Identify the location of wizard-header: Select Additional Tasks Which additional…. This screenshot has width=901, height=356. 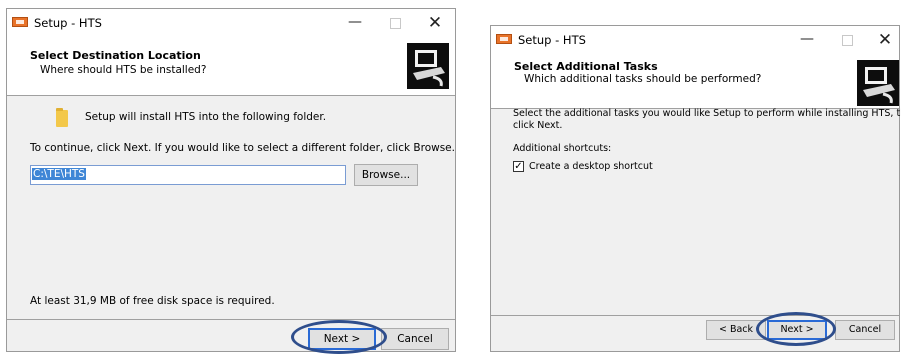
(695, 81).